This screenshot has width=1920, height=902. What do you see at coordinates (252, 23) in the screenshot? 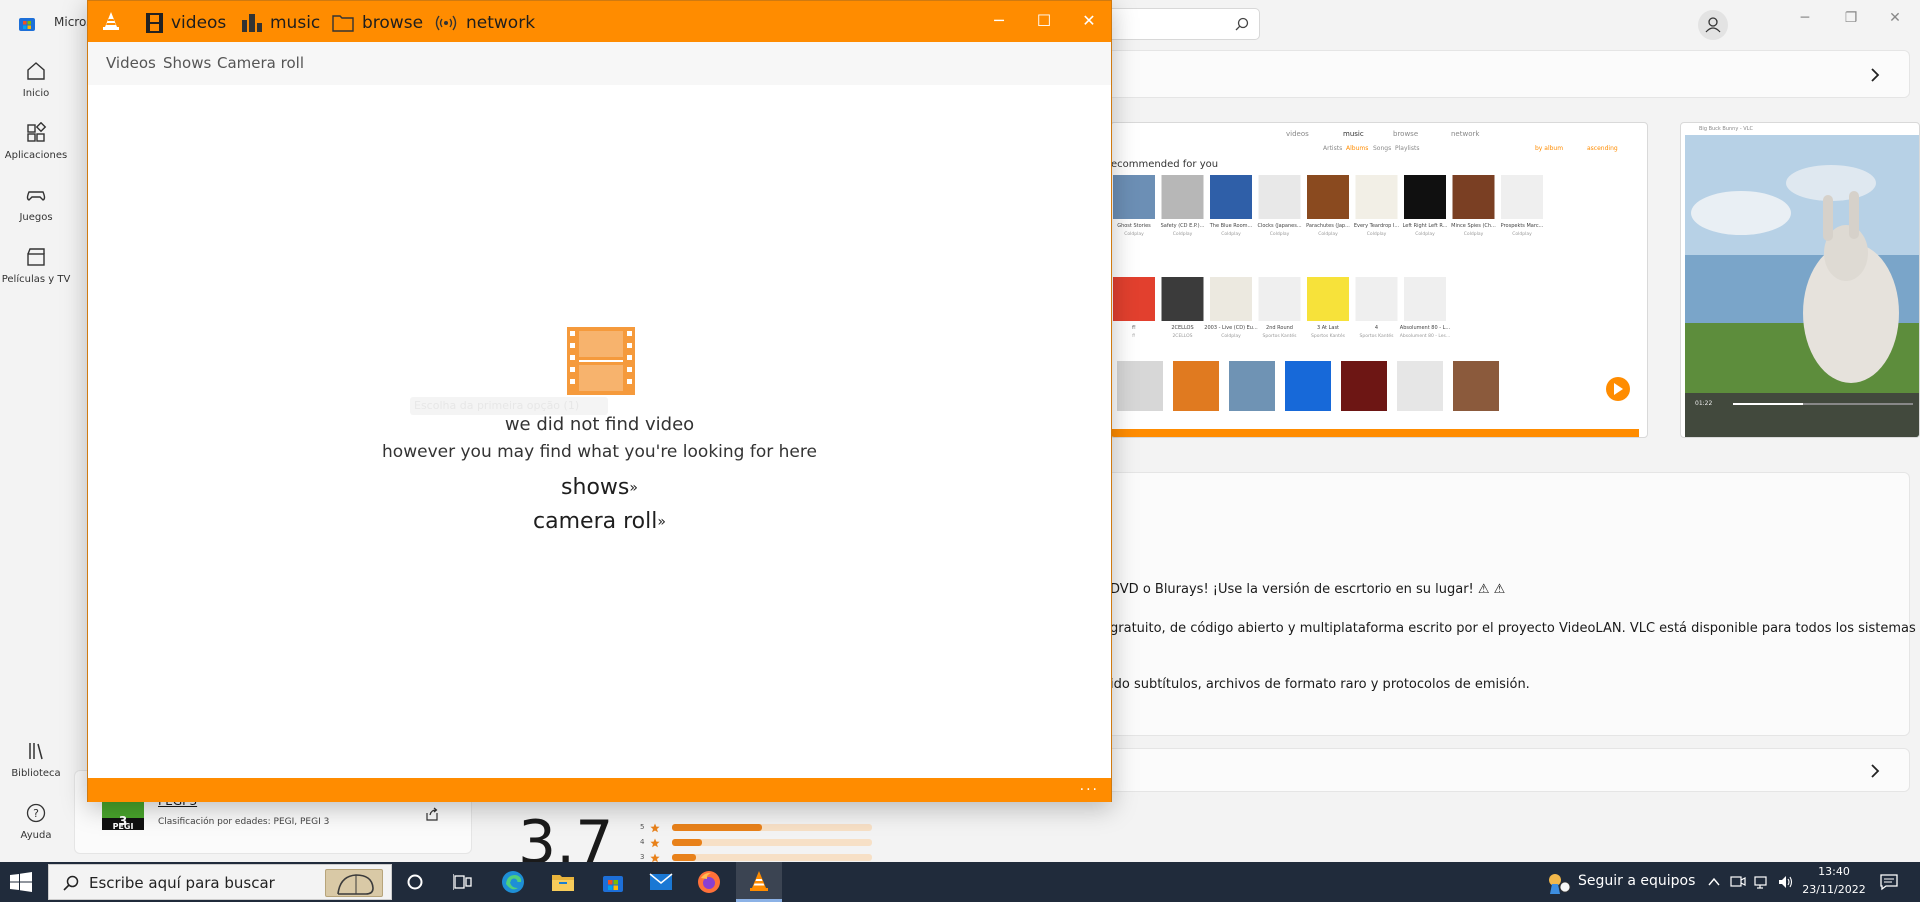
I see `equalizer-icon` at bounding box center [252, 23].